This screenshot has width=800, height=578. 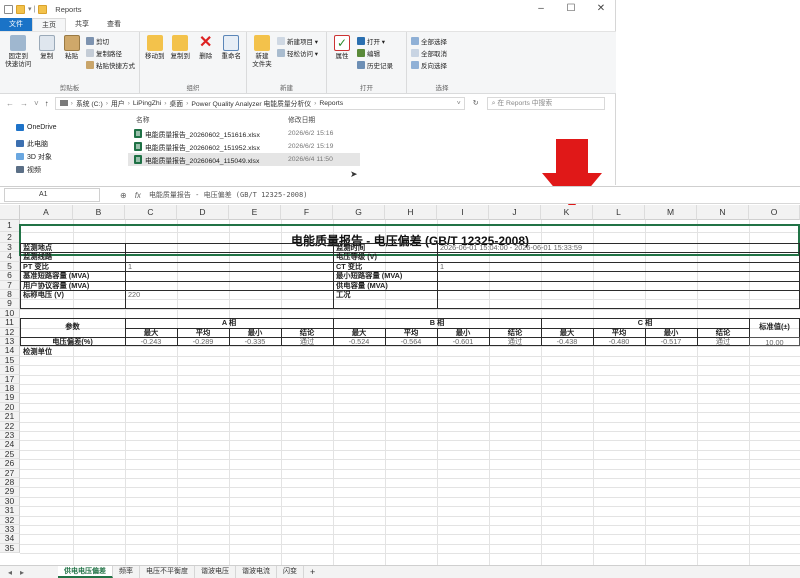 I want to click on breadcrumb-desktop: 桌面, so click(x=176, y=103).